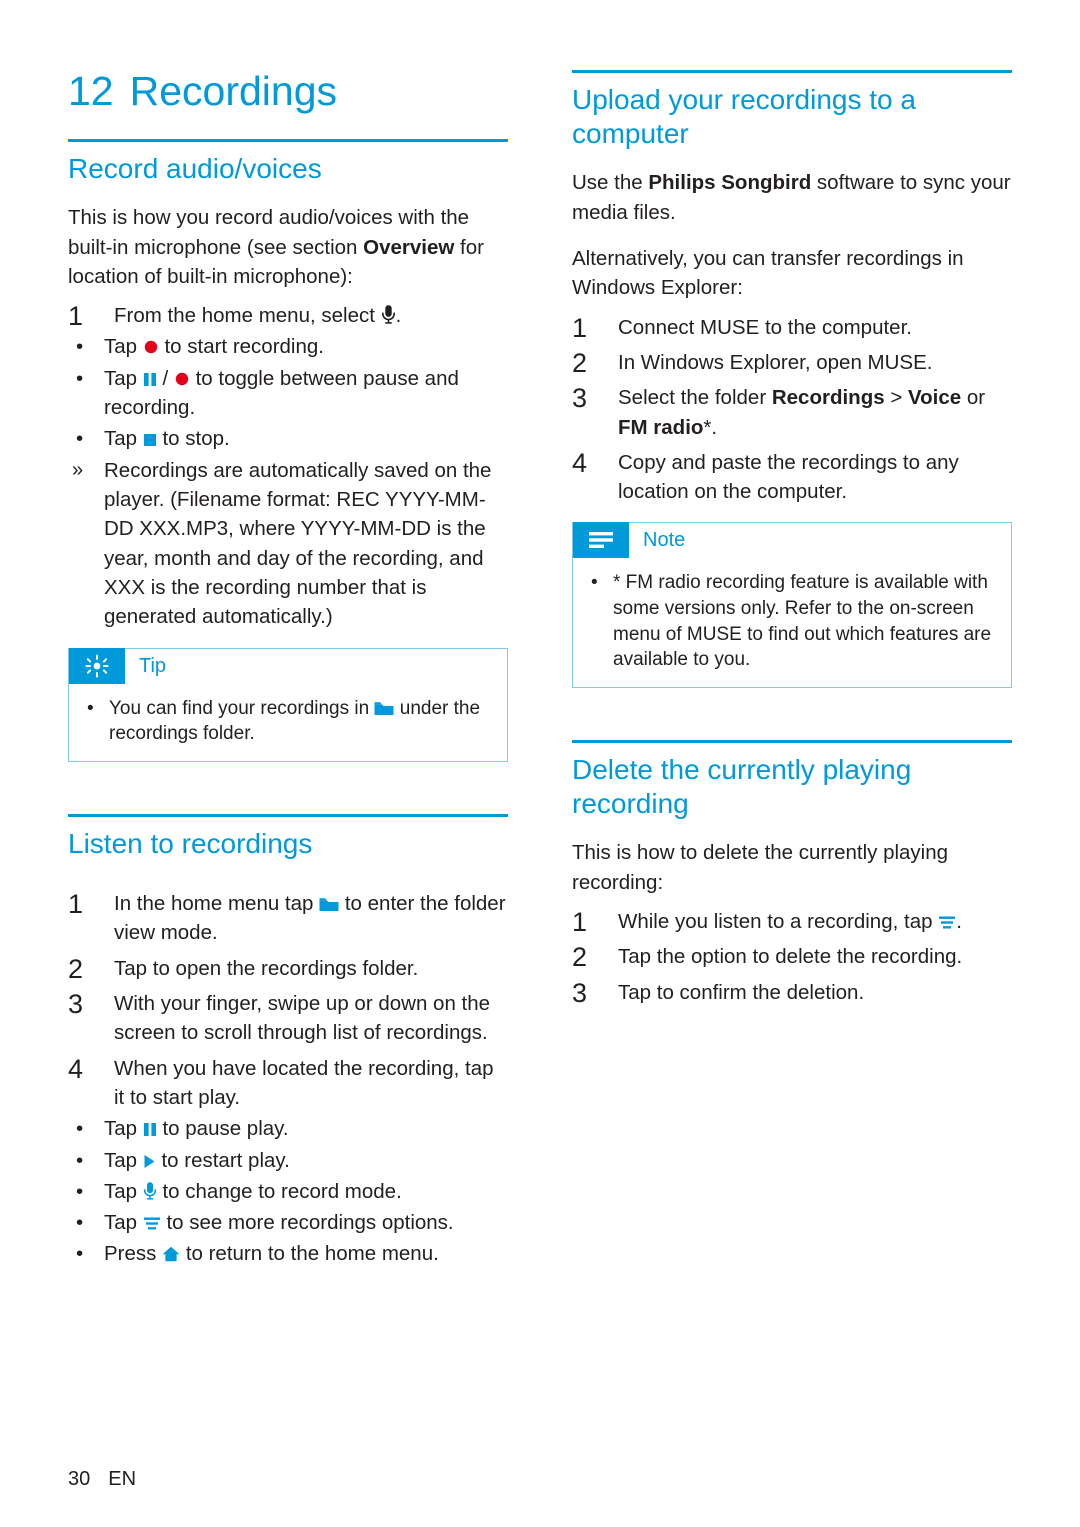 The width and height of the screenshot is (1080, 1527). Describe the element at coordinates (76, 1068) in the screenshot. I see `step-number: 4` at that location.